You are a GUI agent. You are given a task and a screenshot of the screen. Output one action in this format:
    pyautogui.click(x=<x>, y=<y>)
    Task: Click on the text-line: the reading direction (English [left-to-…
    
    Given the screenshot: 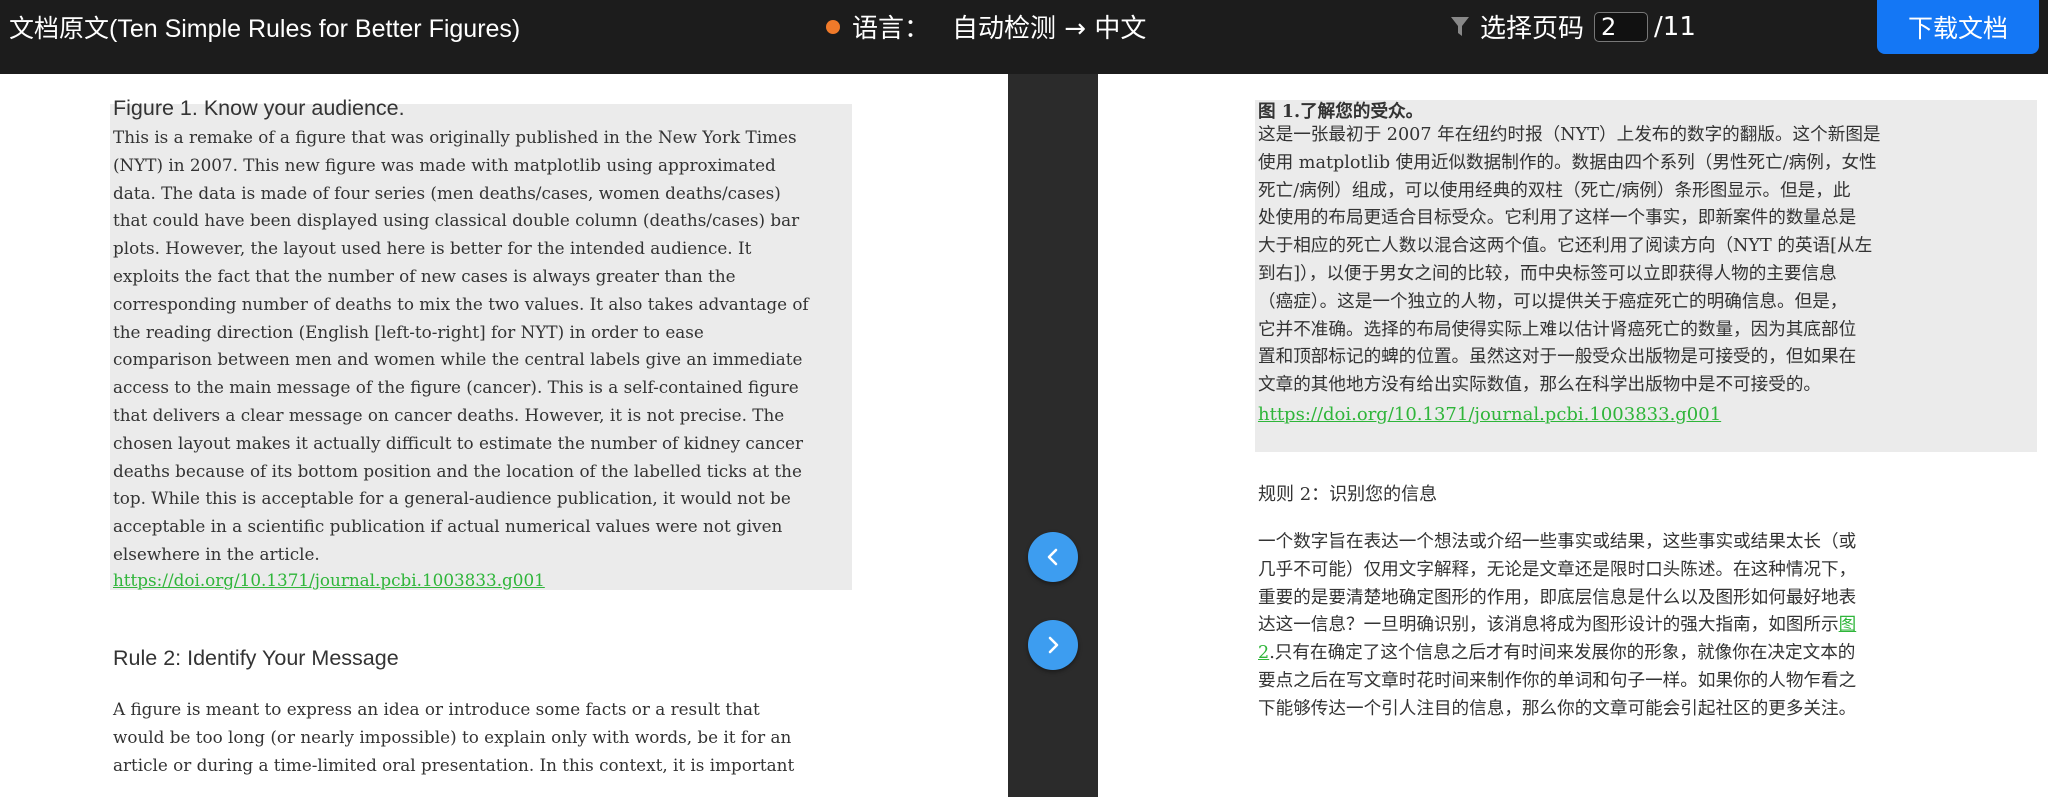 What is the action you would take?
    pyautogui.click(x=408, y=331)
    